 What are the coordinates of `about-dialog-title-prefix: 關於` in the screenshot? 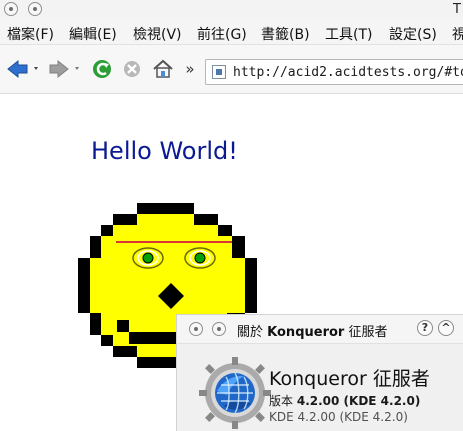 It's located at (250, 332).